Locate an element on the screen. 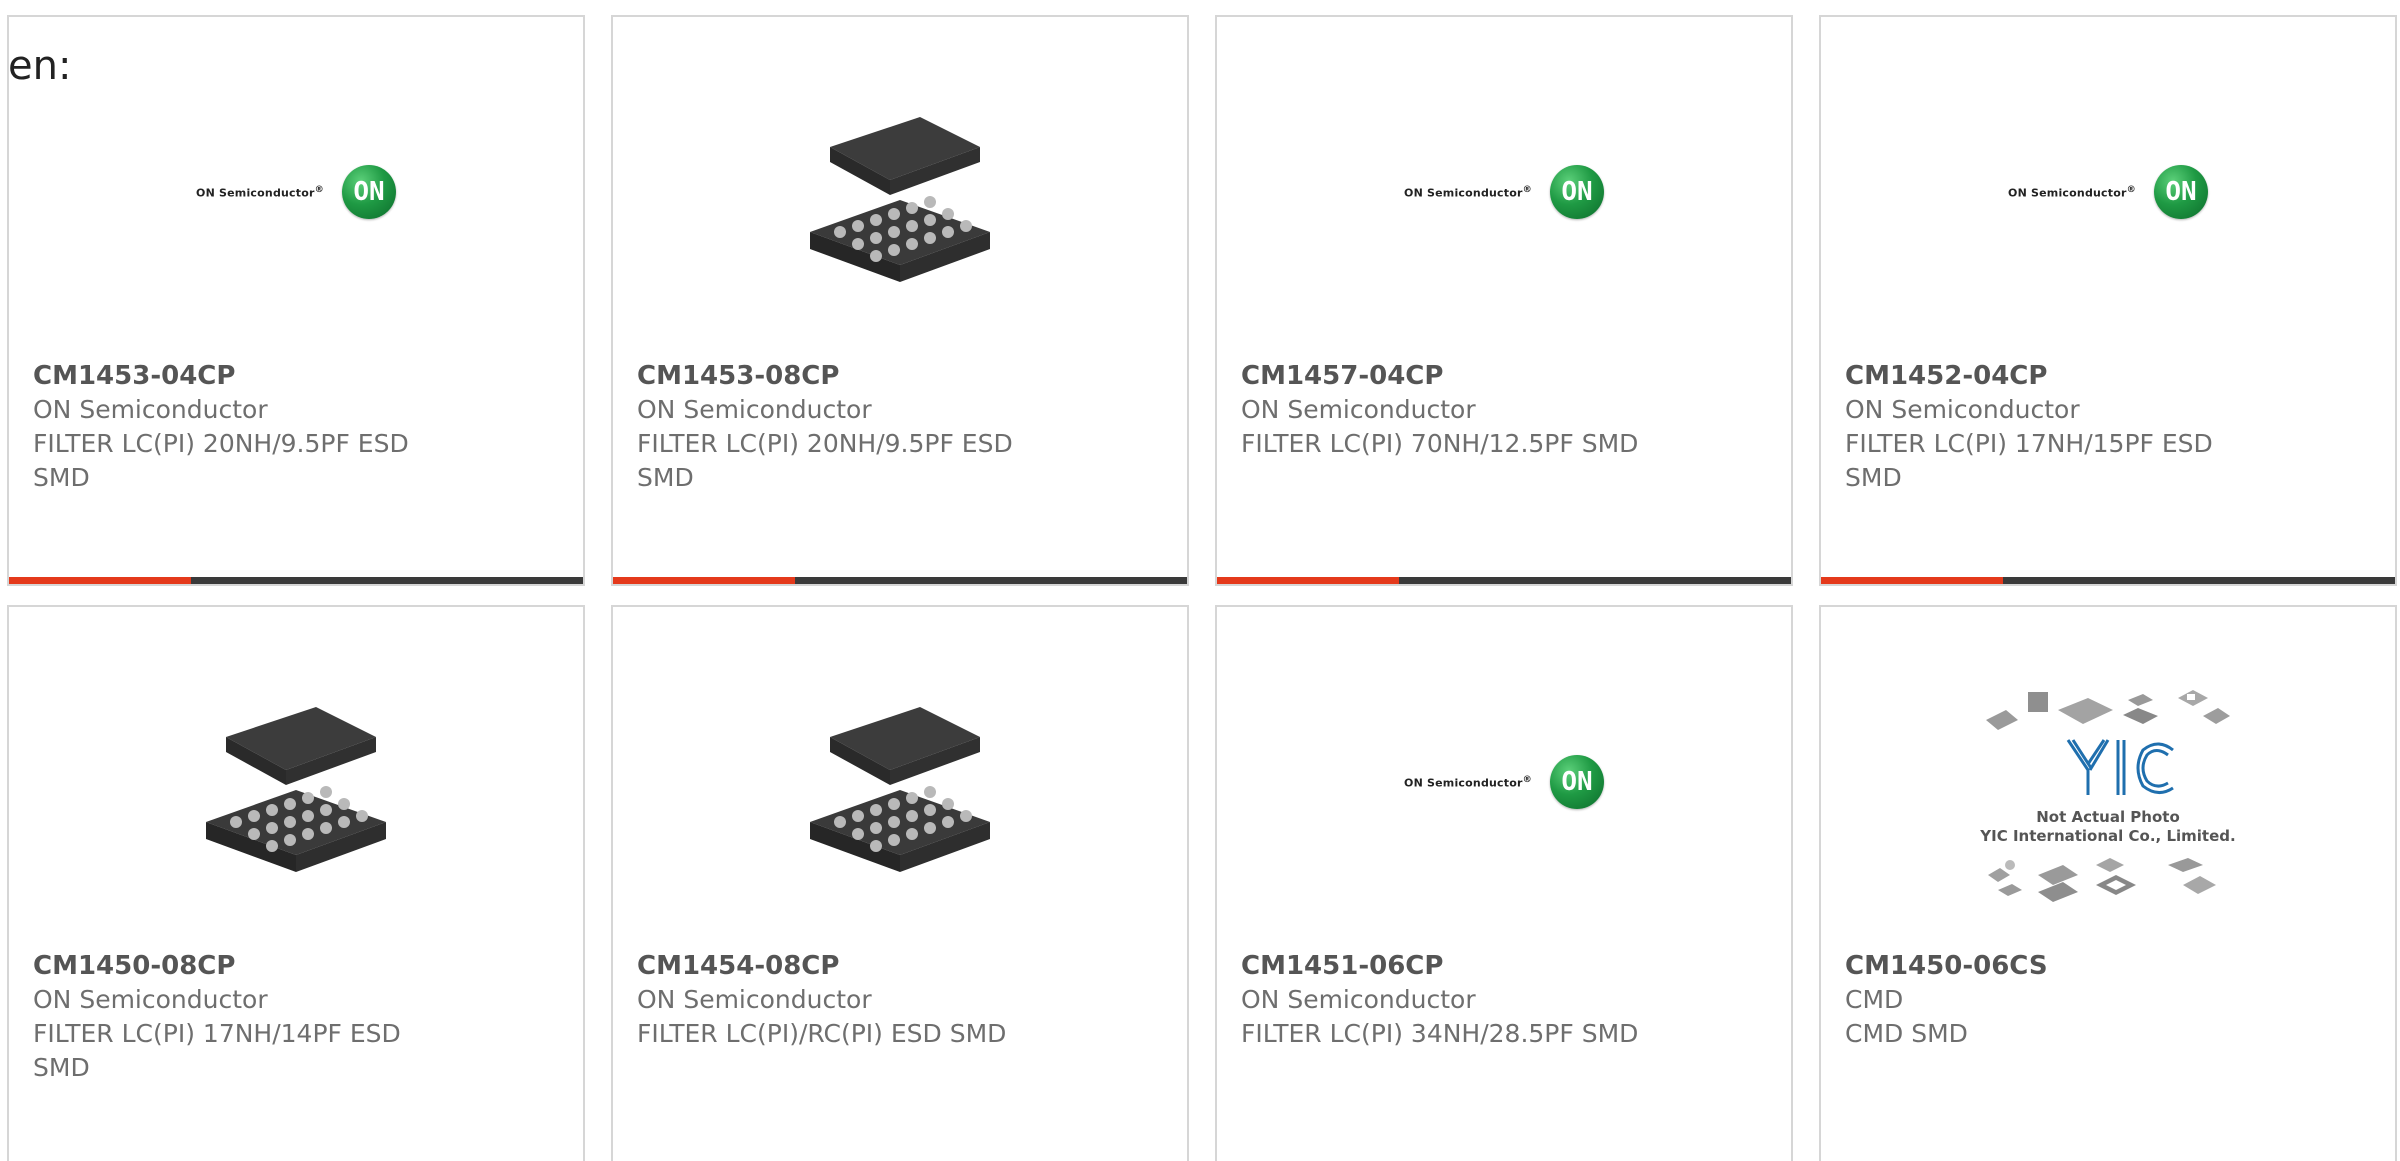 The image size is (2400, 1161). yic-not-actual-photo: Not Actual Photo is located at coordinates (2108, 817).